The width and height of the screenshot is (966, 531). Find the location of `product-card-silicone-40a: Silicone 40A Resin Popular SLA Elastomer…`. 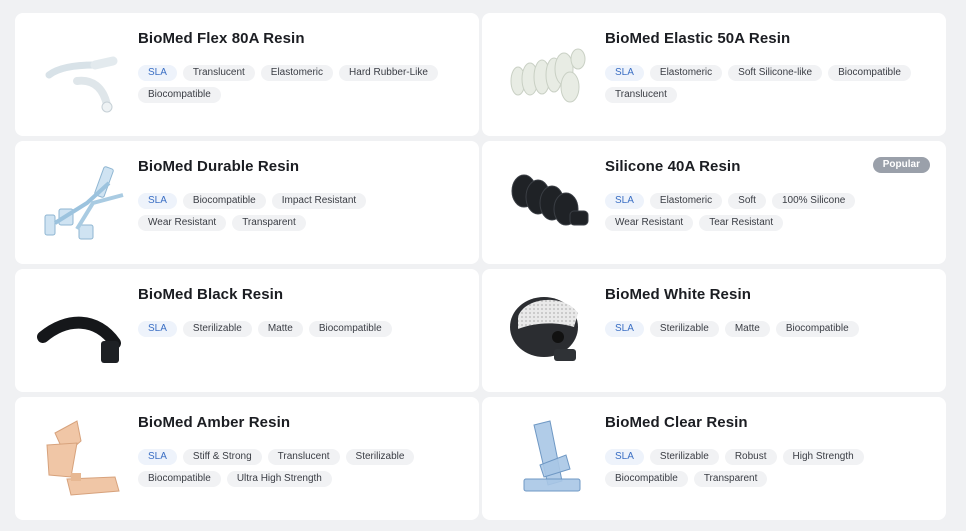

product-card-silicone-40a: Silicone 40A Resin Popular SLA Elastomer… is located at coordinates (714, 202).